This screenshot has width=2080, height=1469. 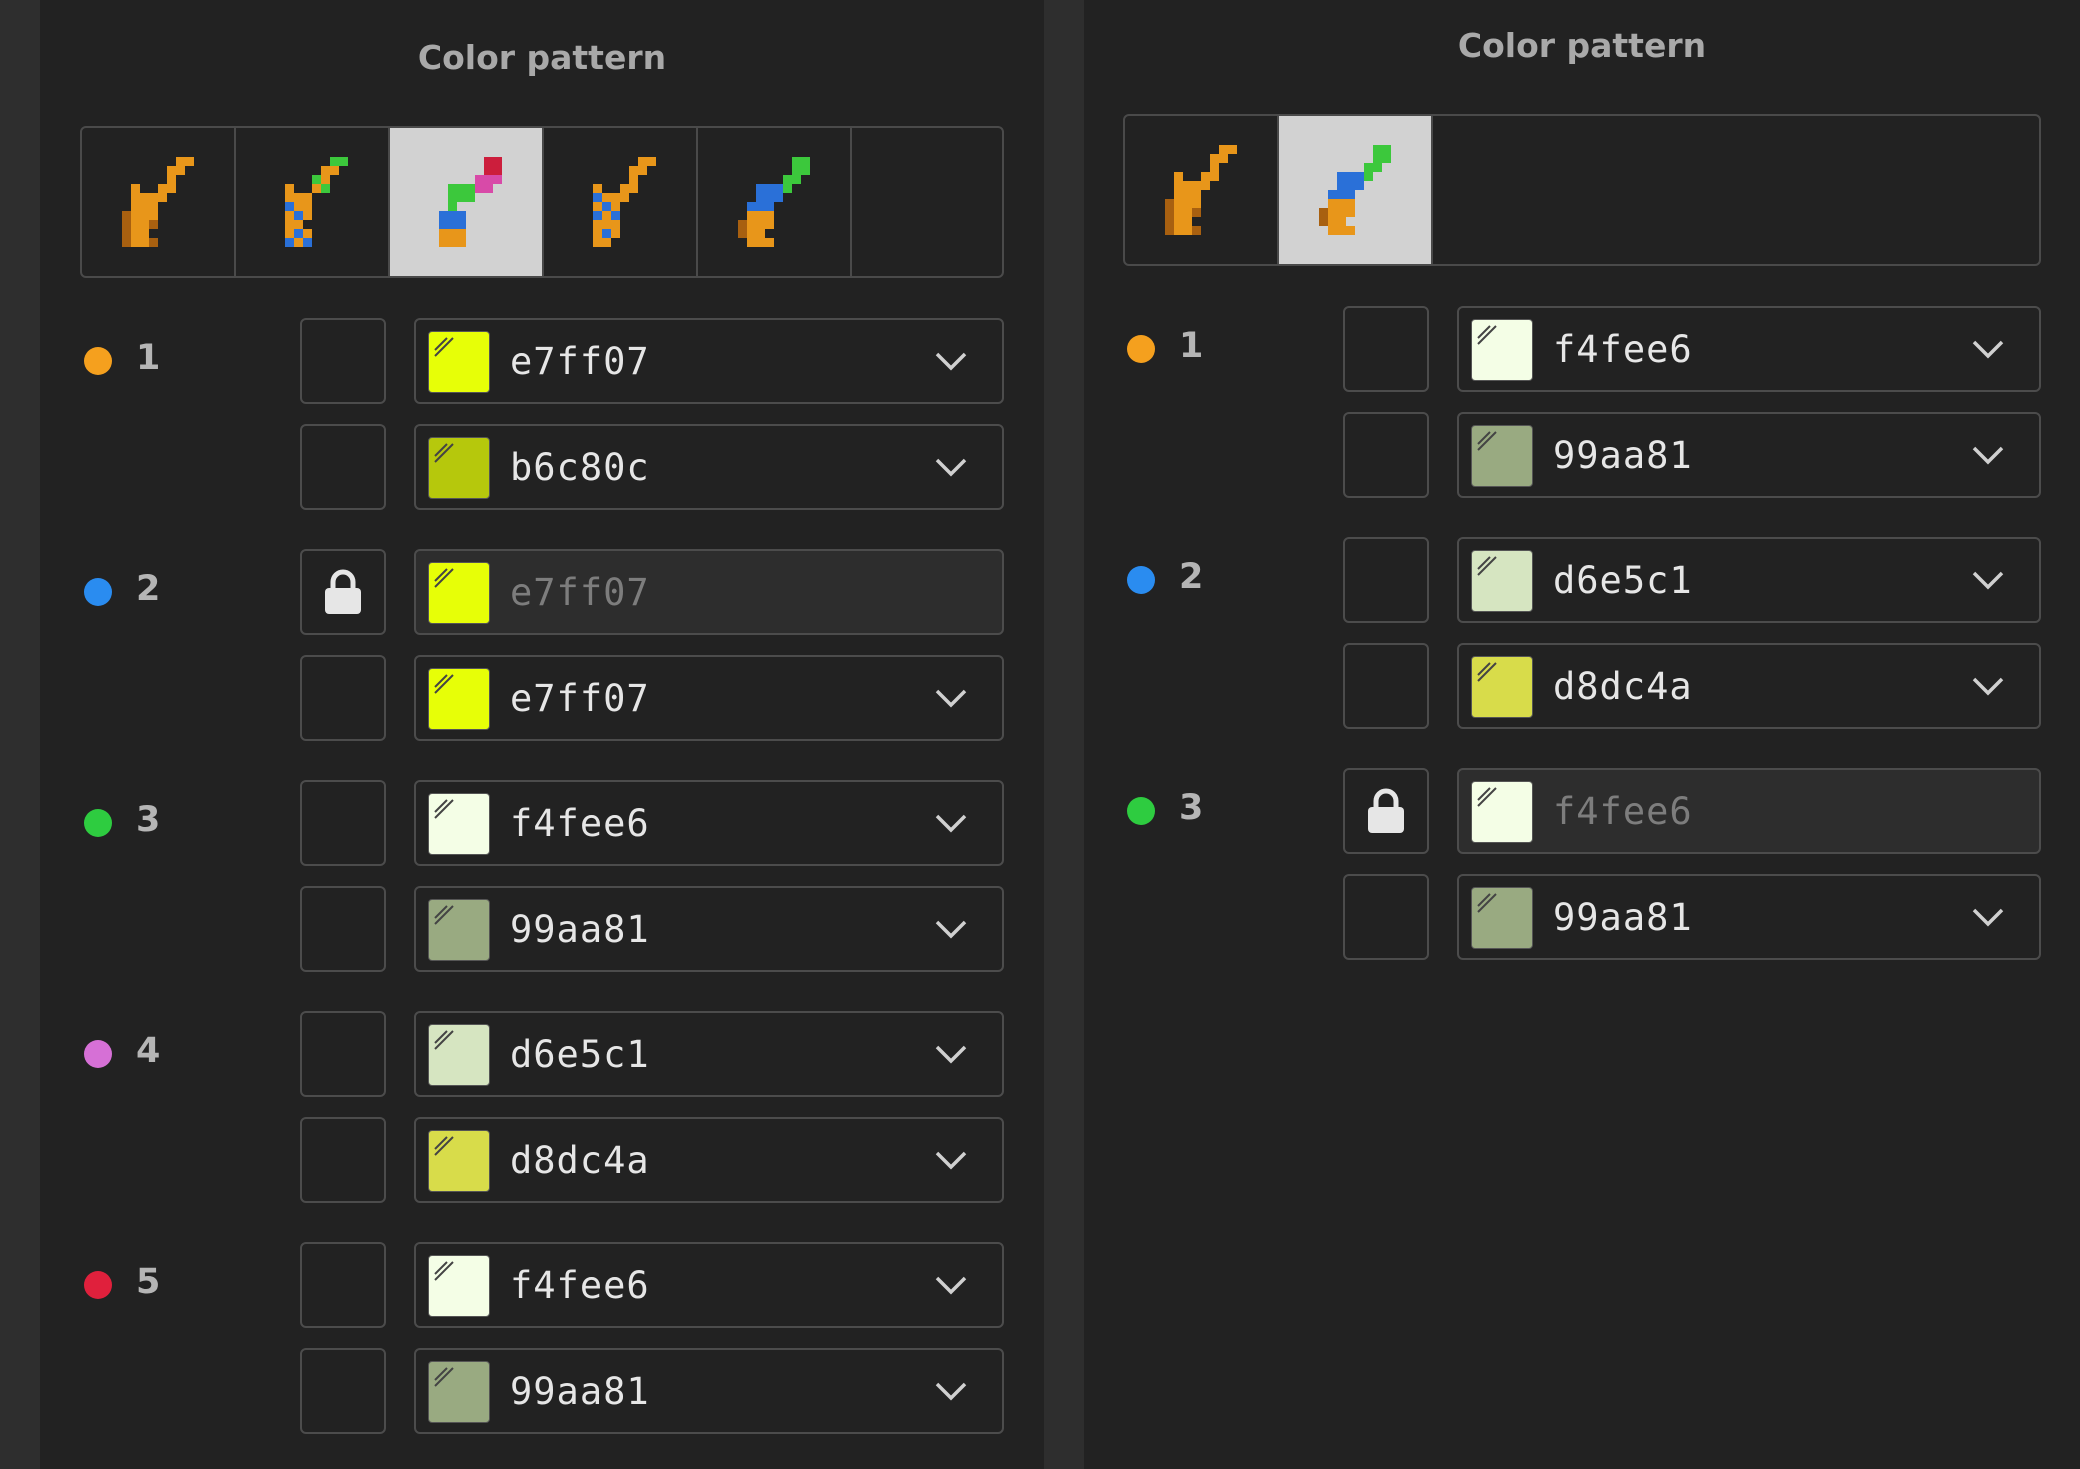 I want to click on left-edge, so click(x=20, y=734).